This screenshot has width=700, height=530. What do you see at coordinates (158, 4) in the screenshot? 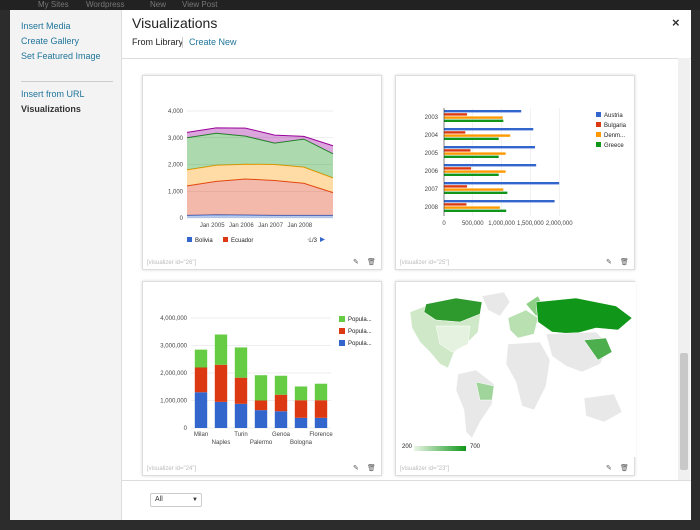
I see `admin-bar-item: New` at bounding box center [158, 4].